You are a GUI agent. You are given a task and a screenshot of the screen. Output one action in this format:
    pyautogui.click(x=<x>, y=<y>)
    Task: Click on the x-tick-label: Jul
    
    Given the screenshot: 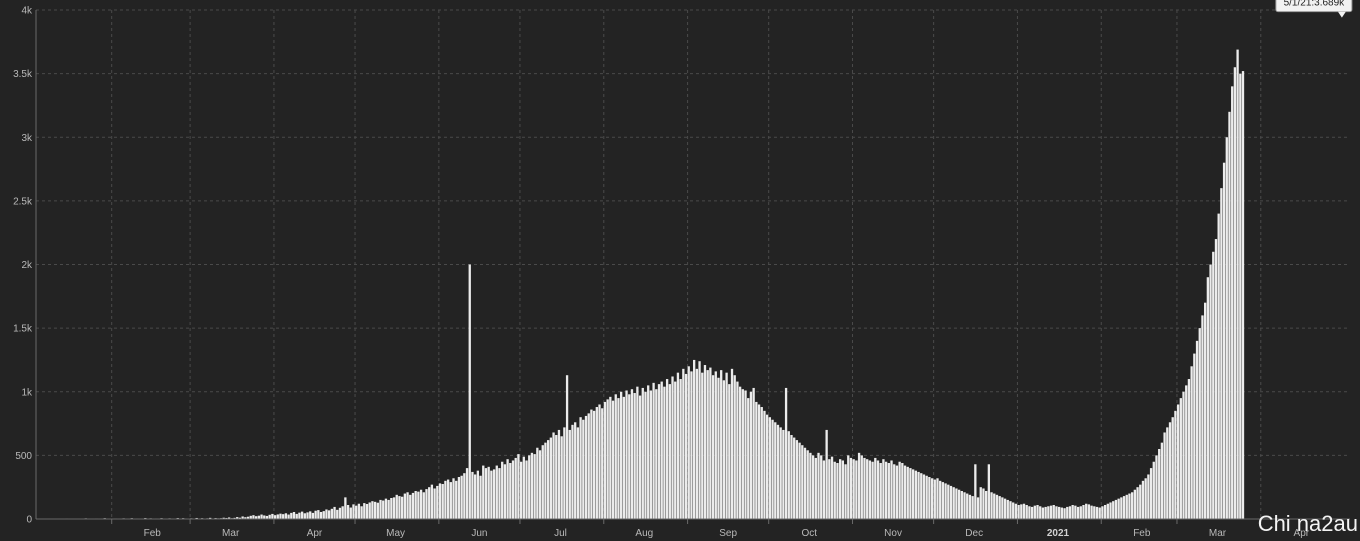 What is the action you would take?
    pyautogui.click(x=560, y=533)
    